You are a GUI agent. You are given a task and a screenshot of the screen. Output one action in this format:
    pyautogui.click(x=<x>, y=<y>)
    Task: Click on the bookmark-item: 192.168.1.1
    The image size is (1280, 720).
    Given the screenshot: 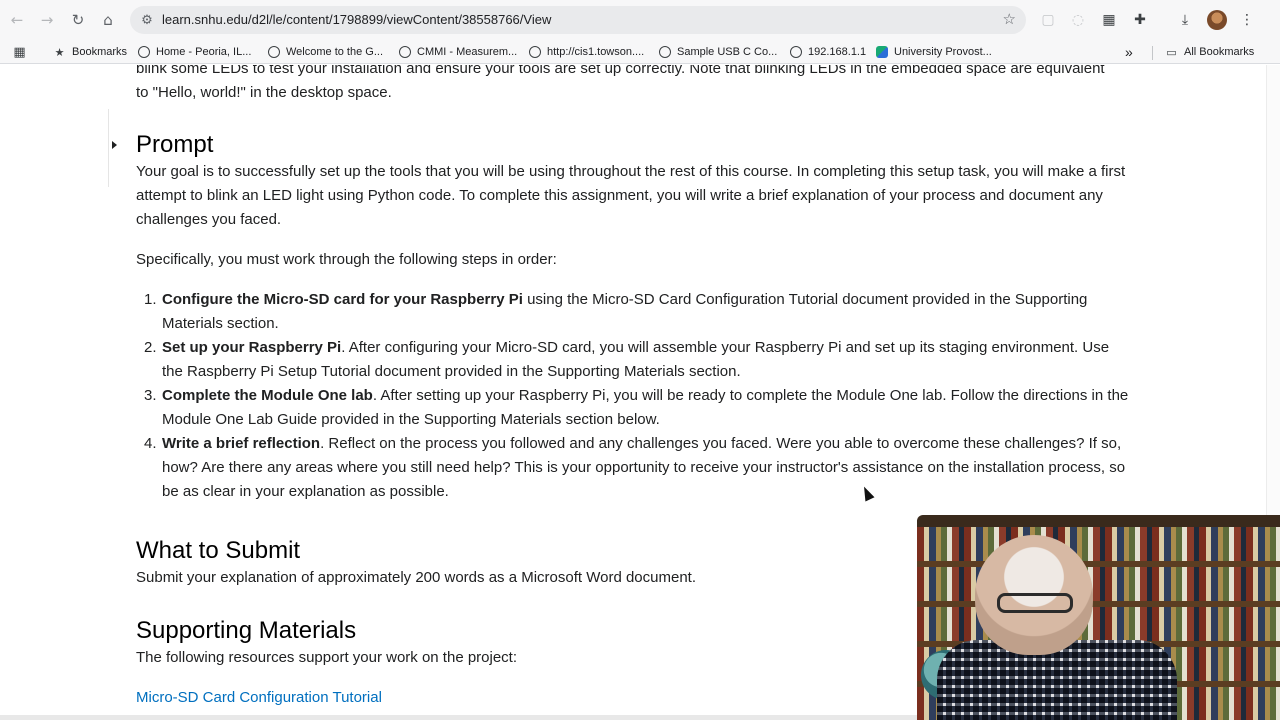 What is the action you would take?
    pyautogui.click(x=828, y=52)
    